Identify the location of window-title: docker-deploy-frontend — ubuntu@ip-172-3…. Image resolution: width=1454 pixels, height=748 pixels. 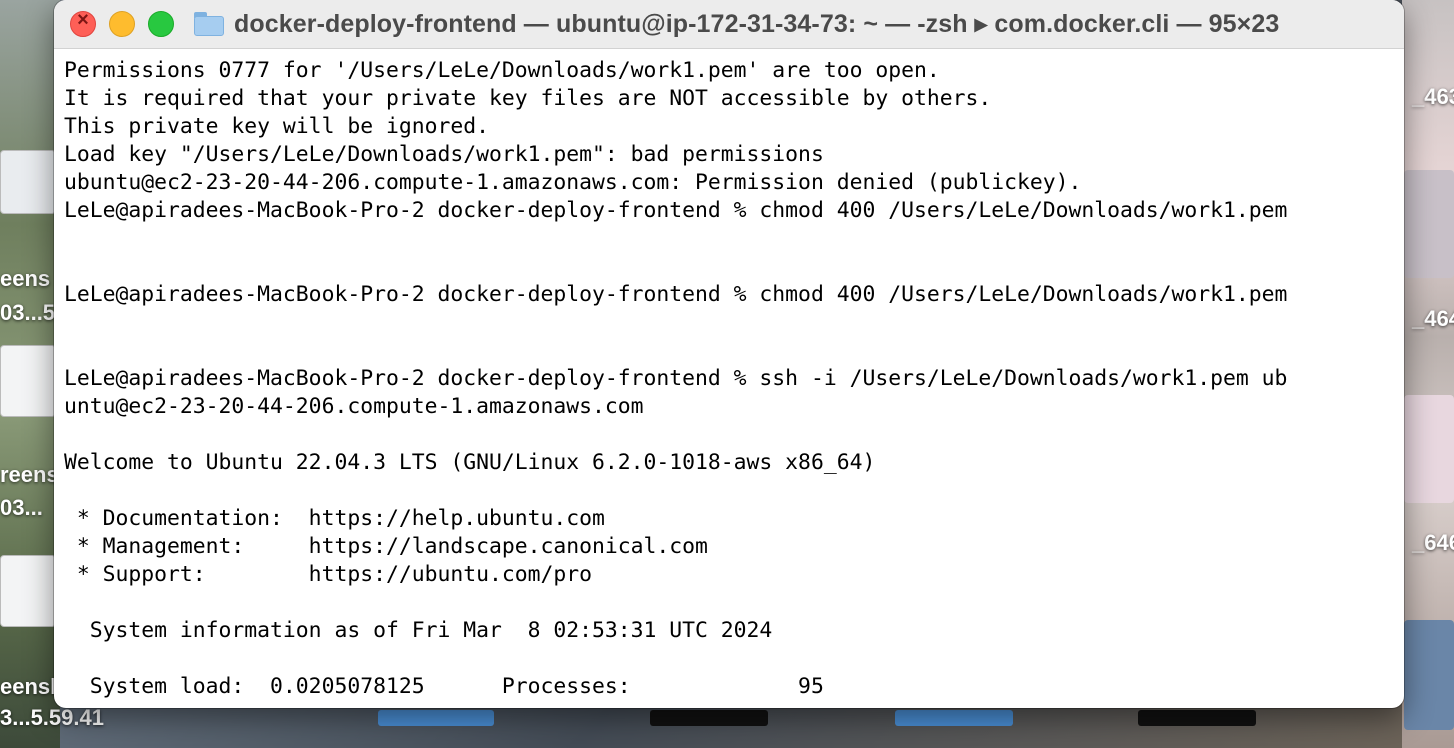
(757, 24).